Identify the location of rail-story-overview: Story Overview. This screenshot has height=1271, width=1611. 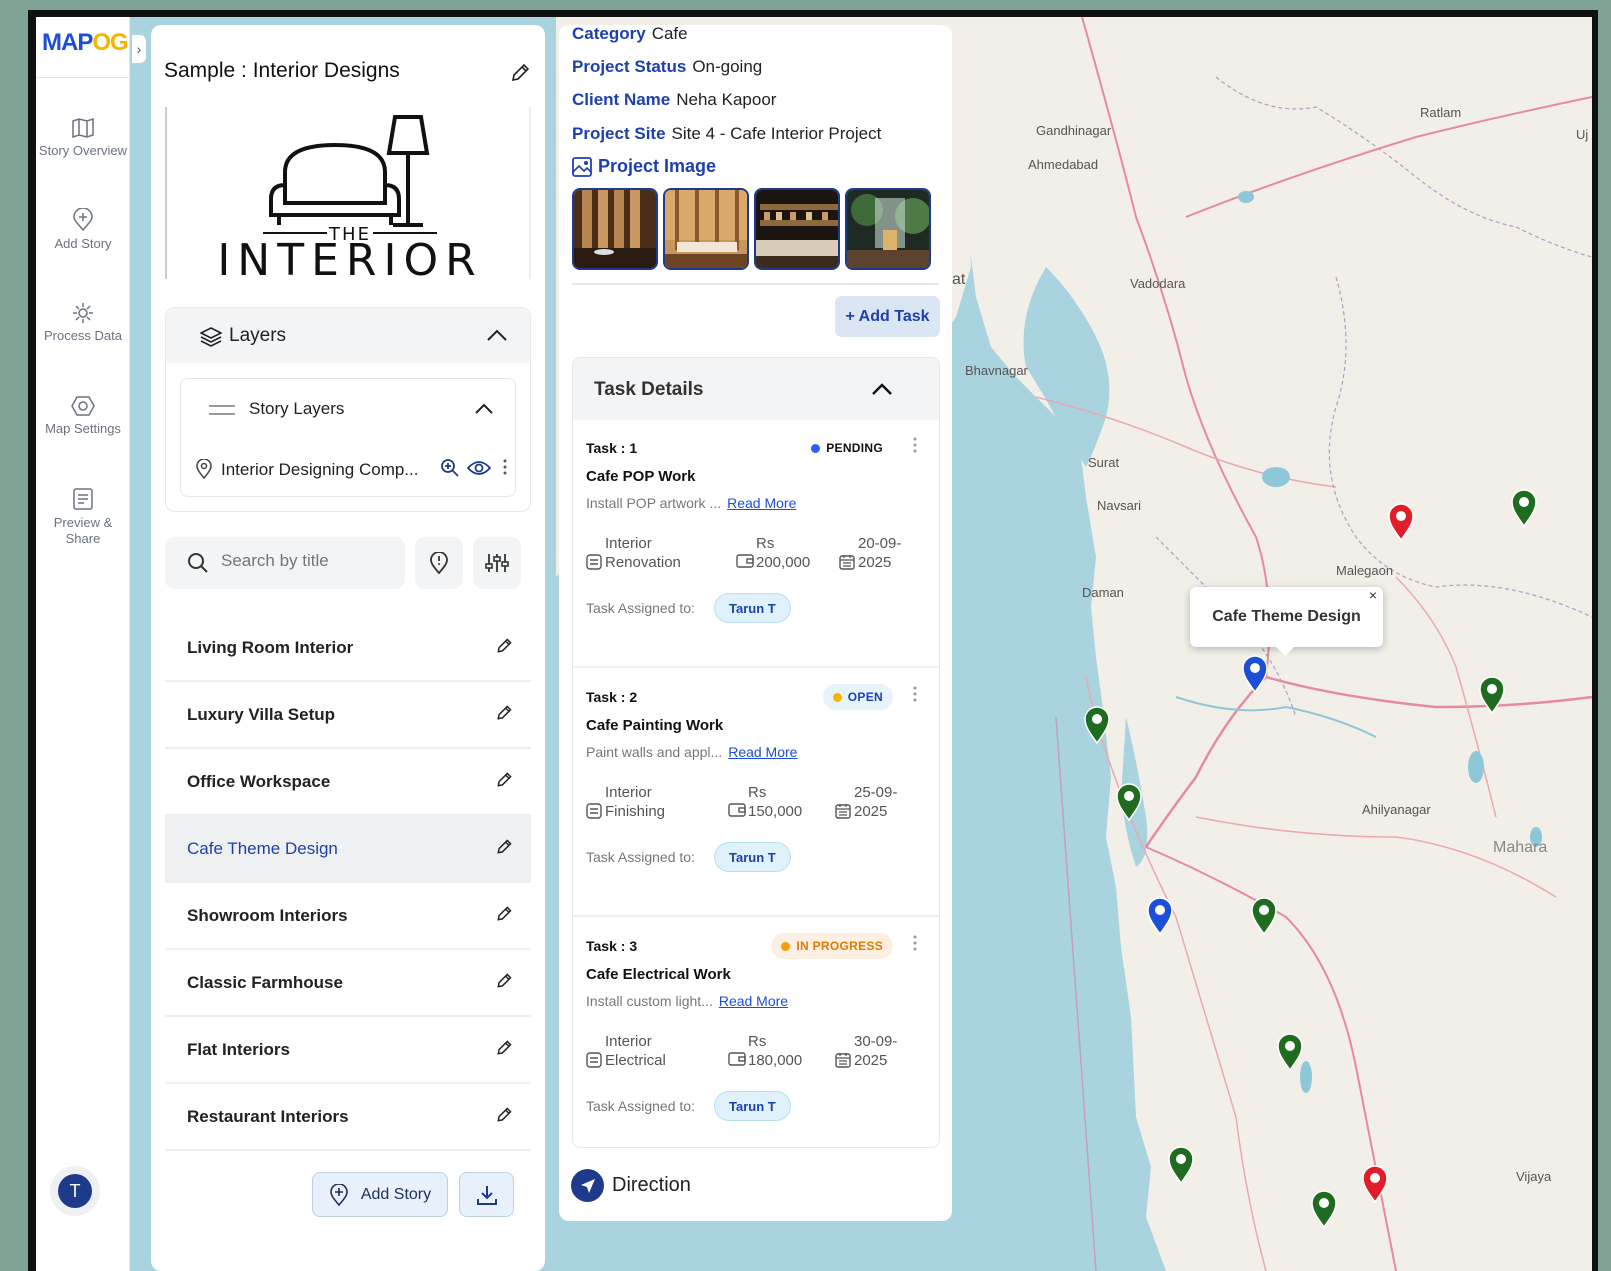
(83, 138).